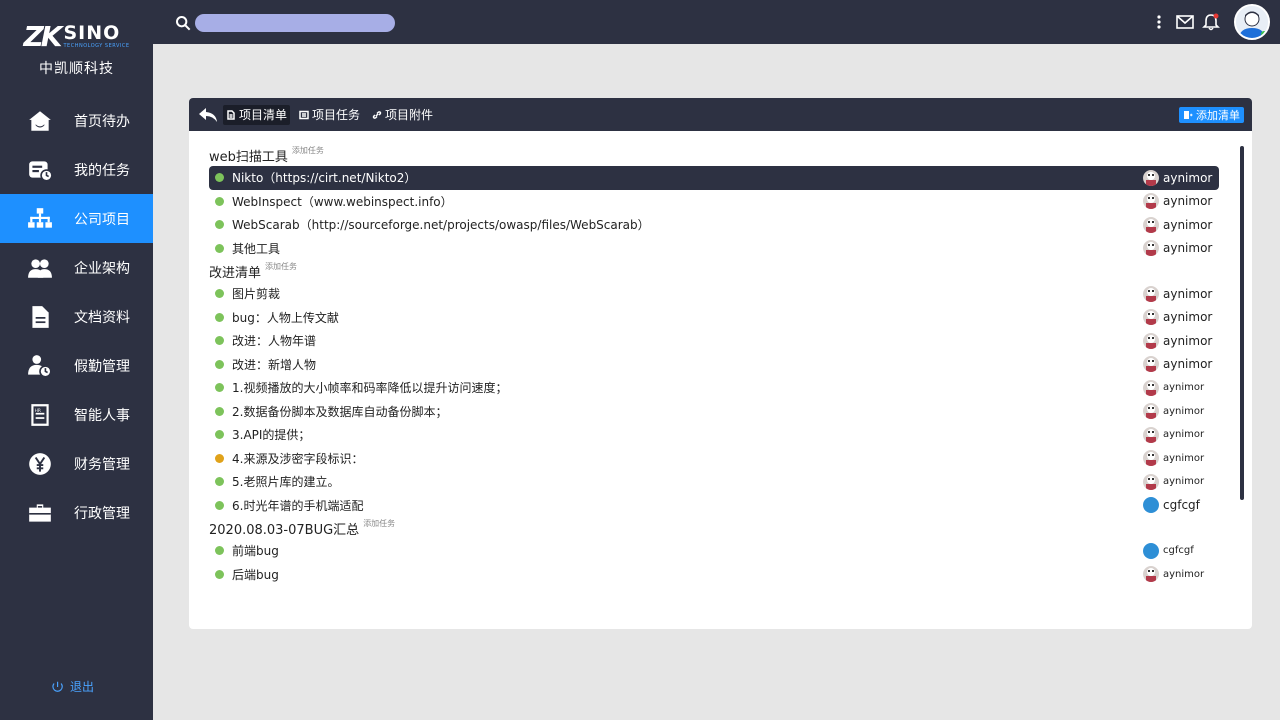 Image resolution: width=1280 pixels, height=720 pixels. I want to click on add-list-label: 添加清单, so click(1218, 115).